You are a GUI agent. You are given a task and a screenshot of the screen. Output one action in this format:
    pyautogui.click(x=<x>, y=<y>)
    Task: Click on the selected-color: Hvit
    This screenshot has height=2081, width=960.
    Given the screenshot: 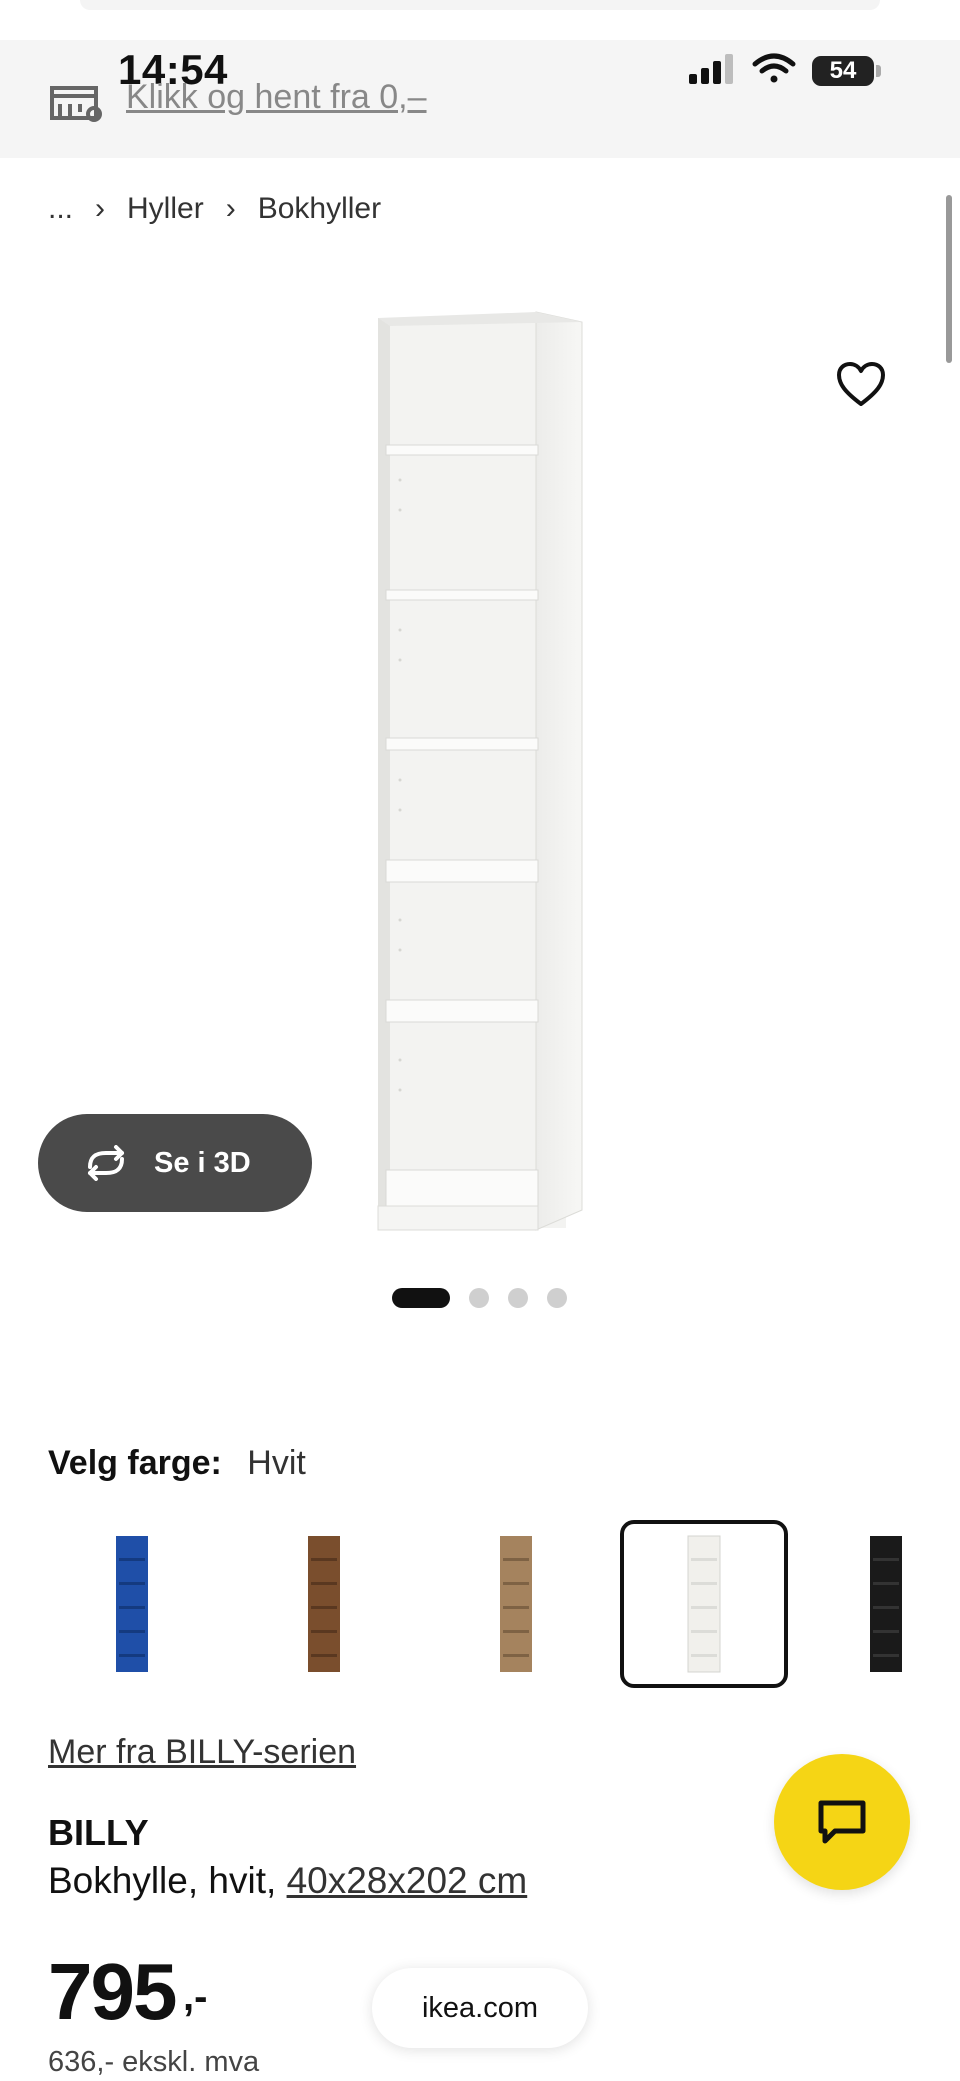 What is the action you would take?
    pyautogui.click(x=276, y=1463)
    